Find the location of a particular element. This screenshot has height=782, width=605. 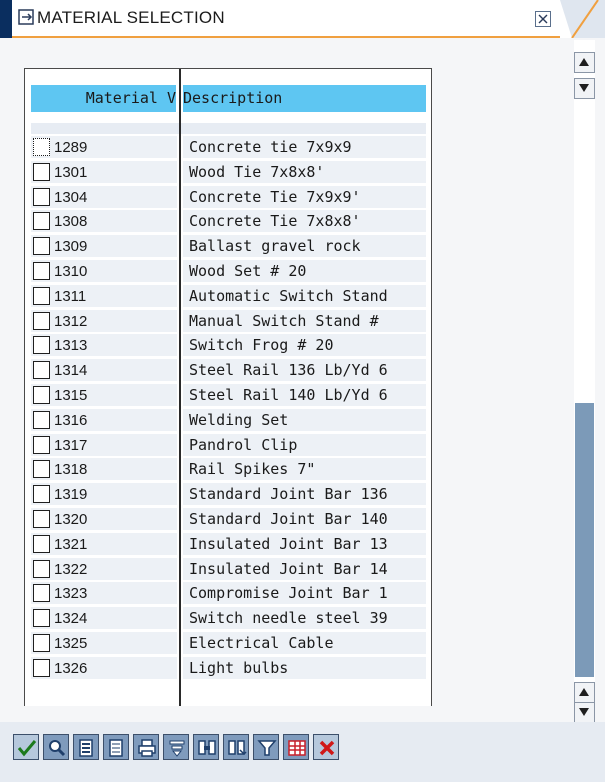

description-cell: Manual Switch Stand # is located at coordinates (304, 320).